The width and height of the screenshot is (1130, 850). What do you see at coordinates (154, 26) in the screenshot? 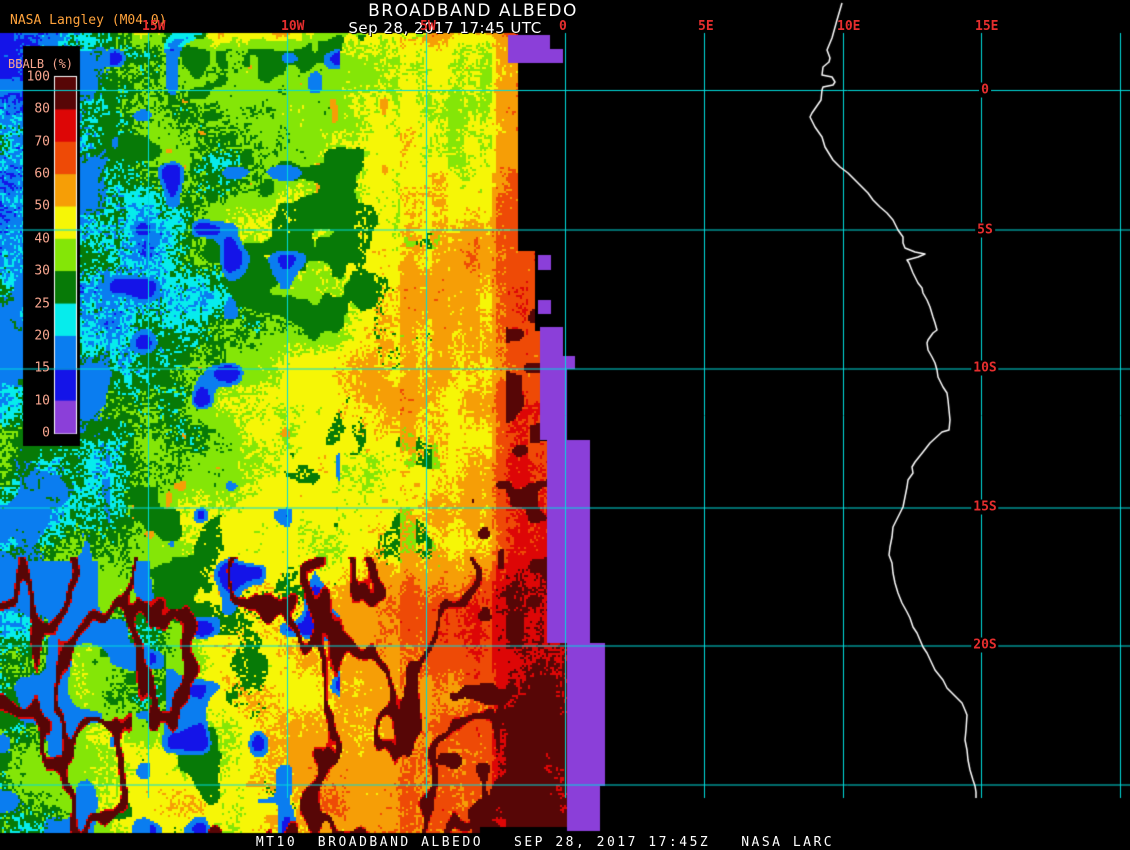
I see `lon-label-15W: 15W` at bounding box center [154, 26].